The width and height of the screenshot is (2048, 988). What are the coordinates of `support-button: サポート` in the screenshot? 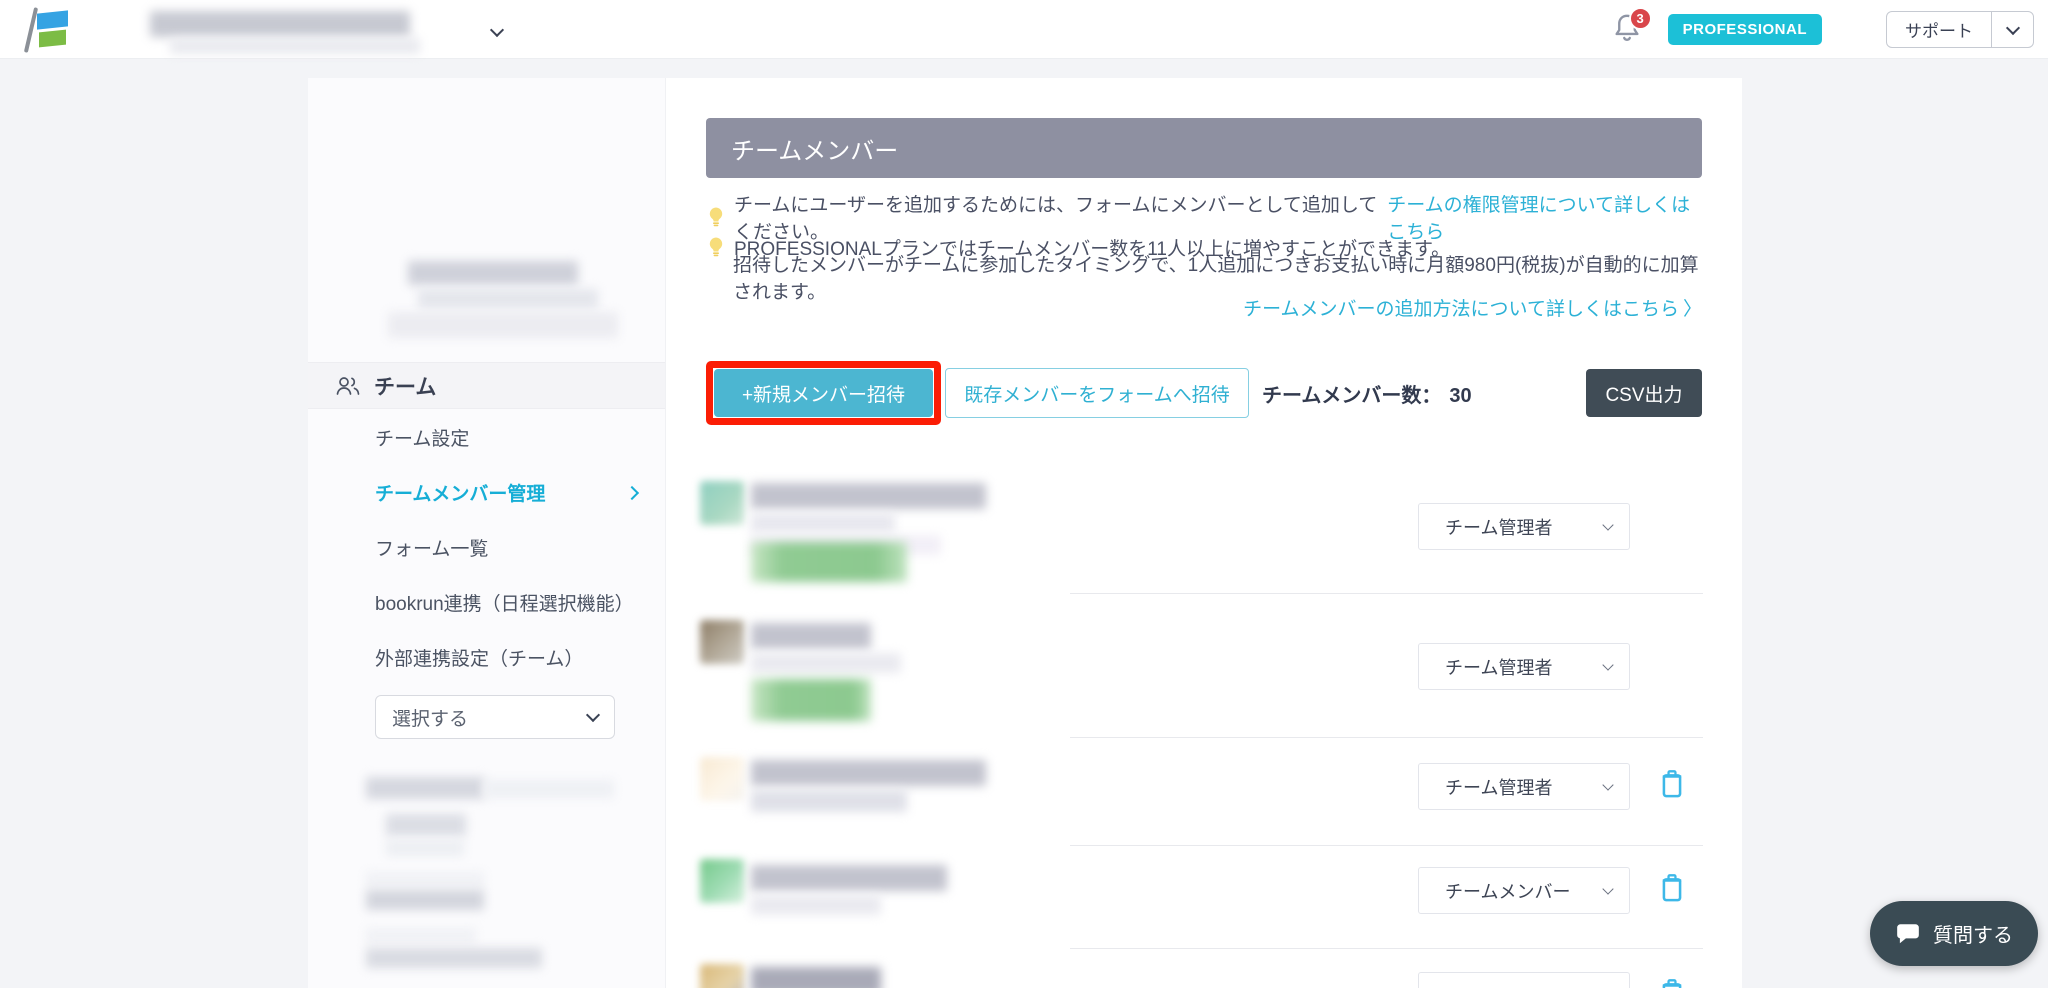 It's located at (1960, 29).